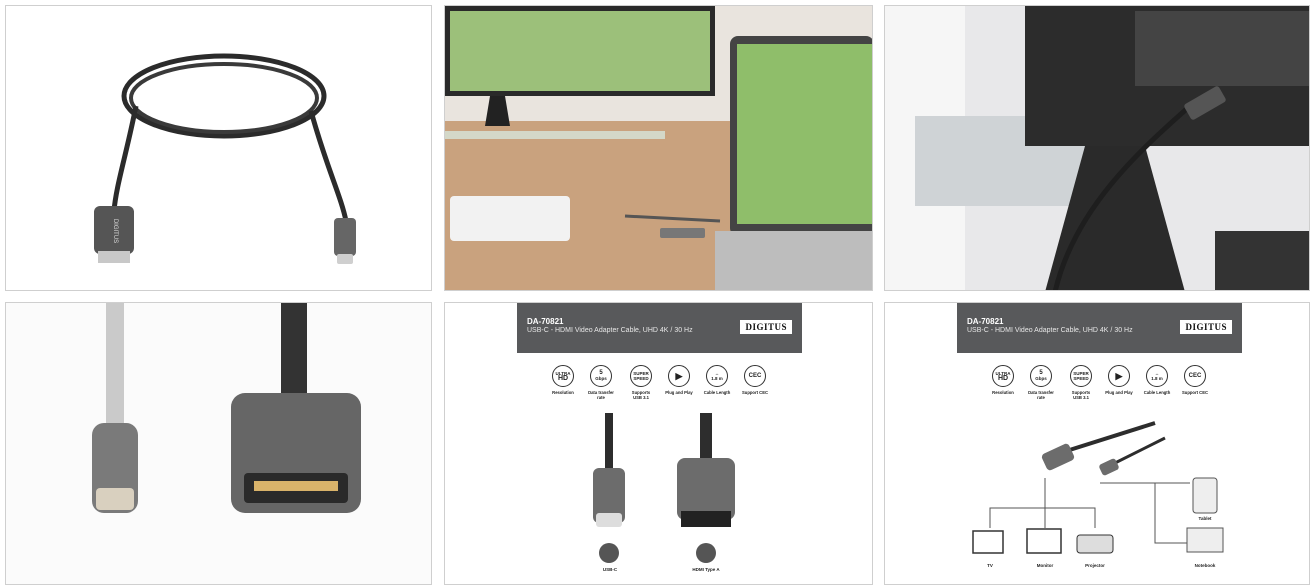 This screenshot has width=1312, height=587. What do you see at coordinates (545, 321) in the screenshot?
I see `product-code: DA-70821` at bounding box center [545, 321].